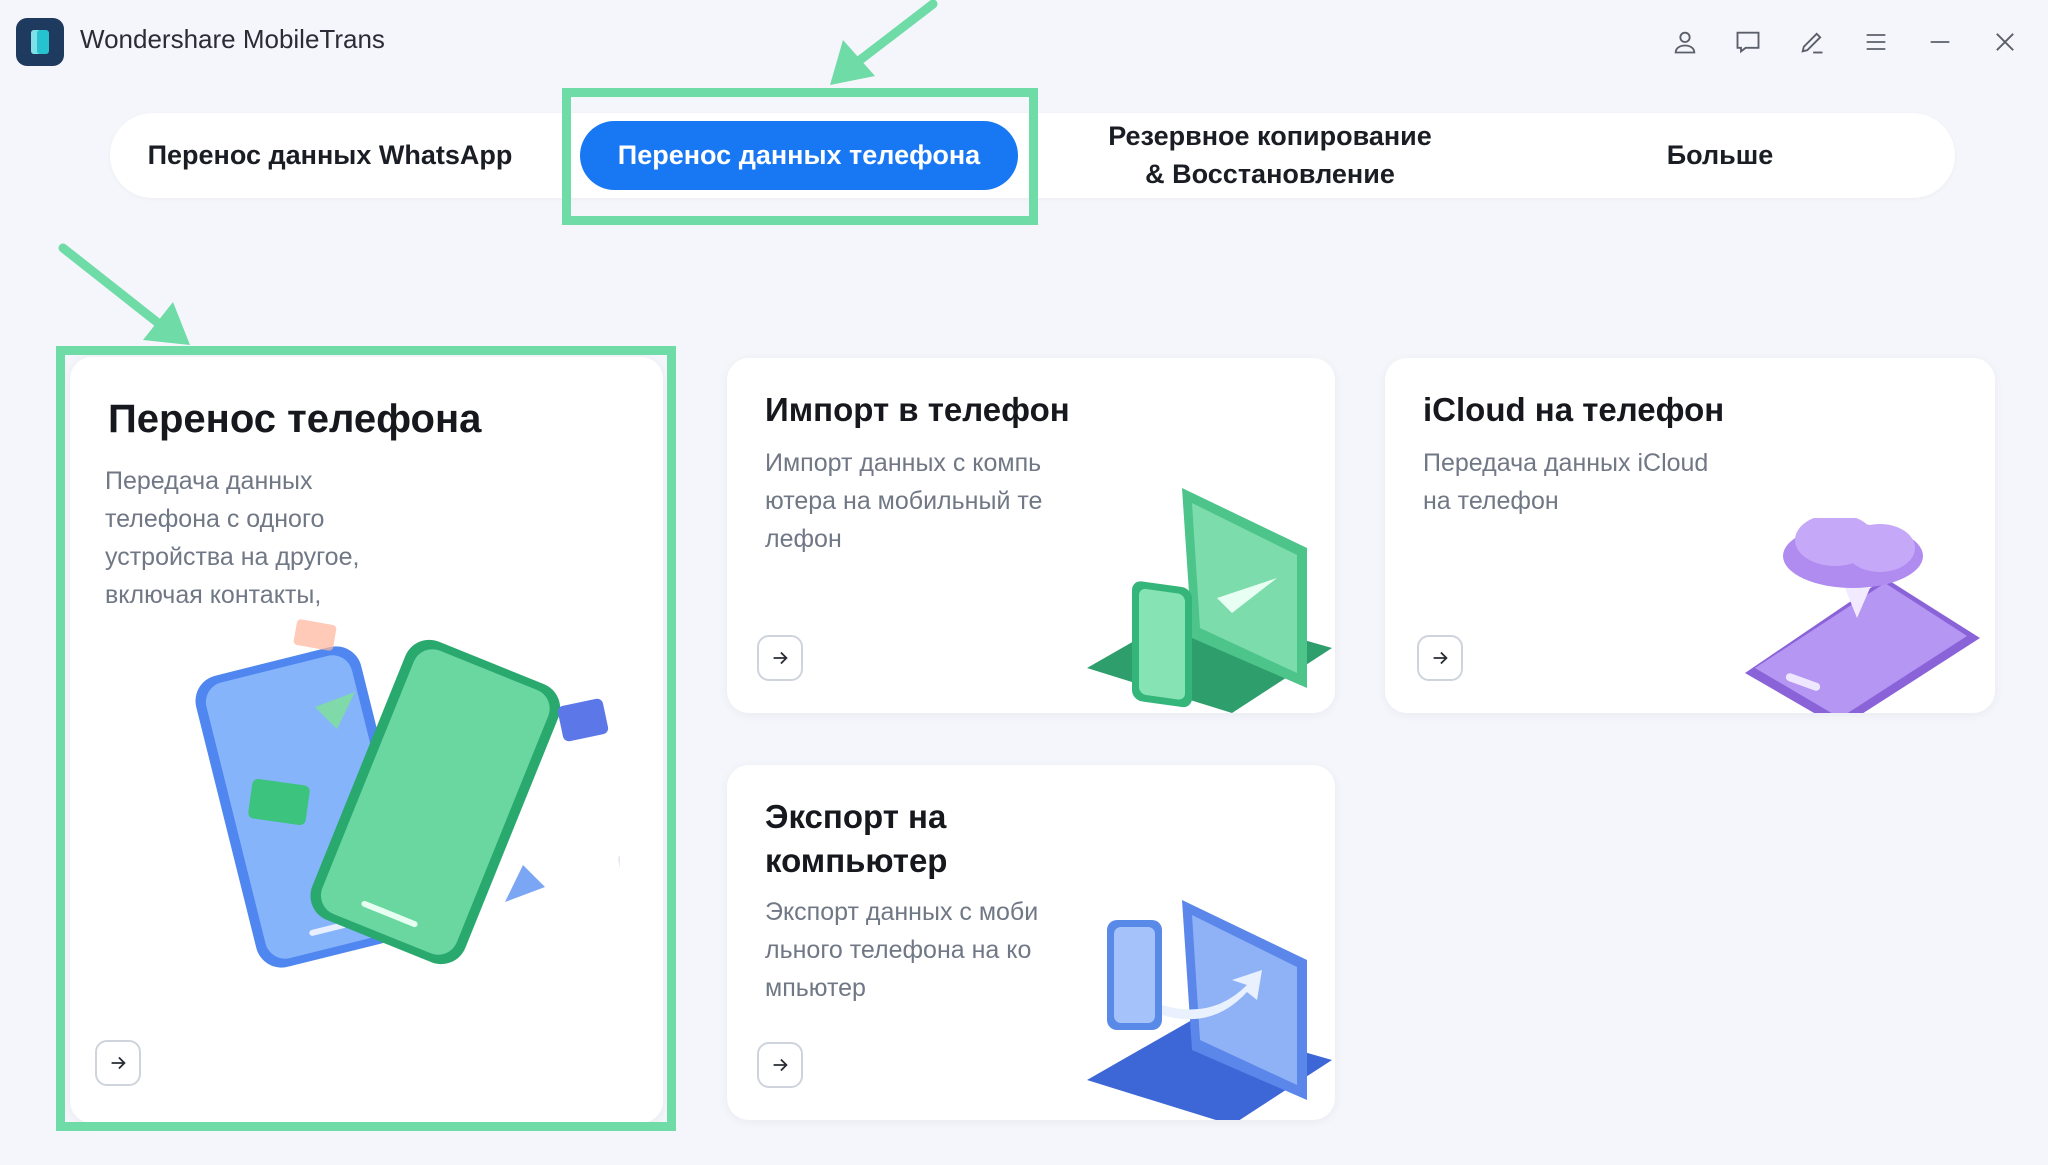 This screenshot has height=1165, width=2048. Describe the element at coordinates (1720, 155) in the screenshot. I see `tab-more: Больше` at that location.